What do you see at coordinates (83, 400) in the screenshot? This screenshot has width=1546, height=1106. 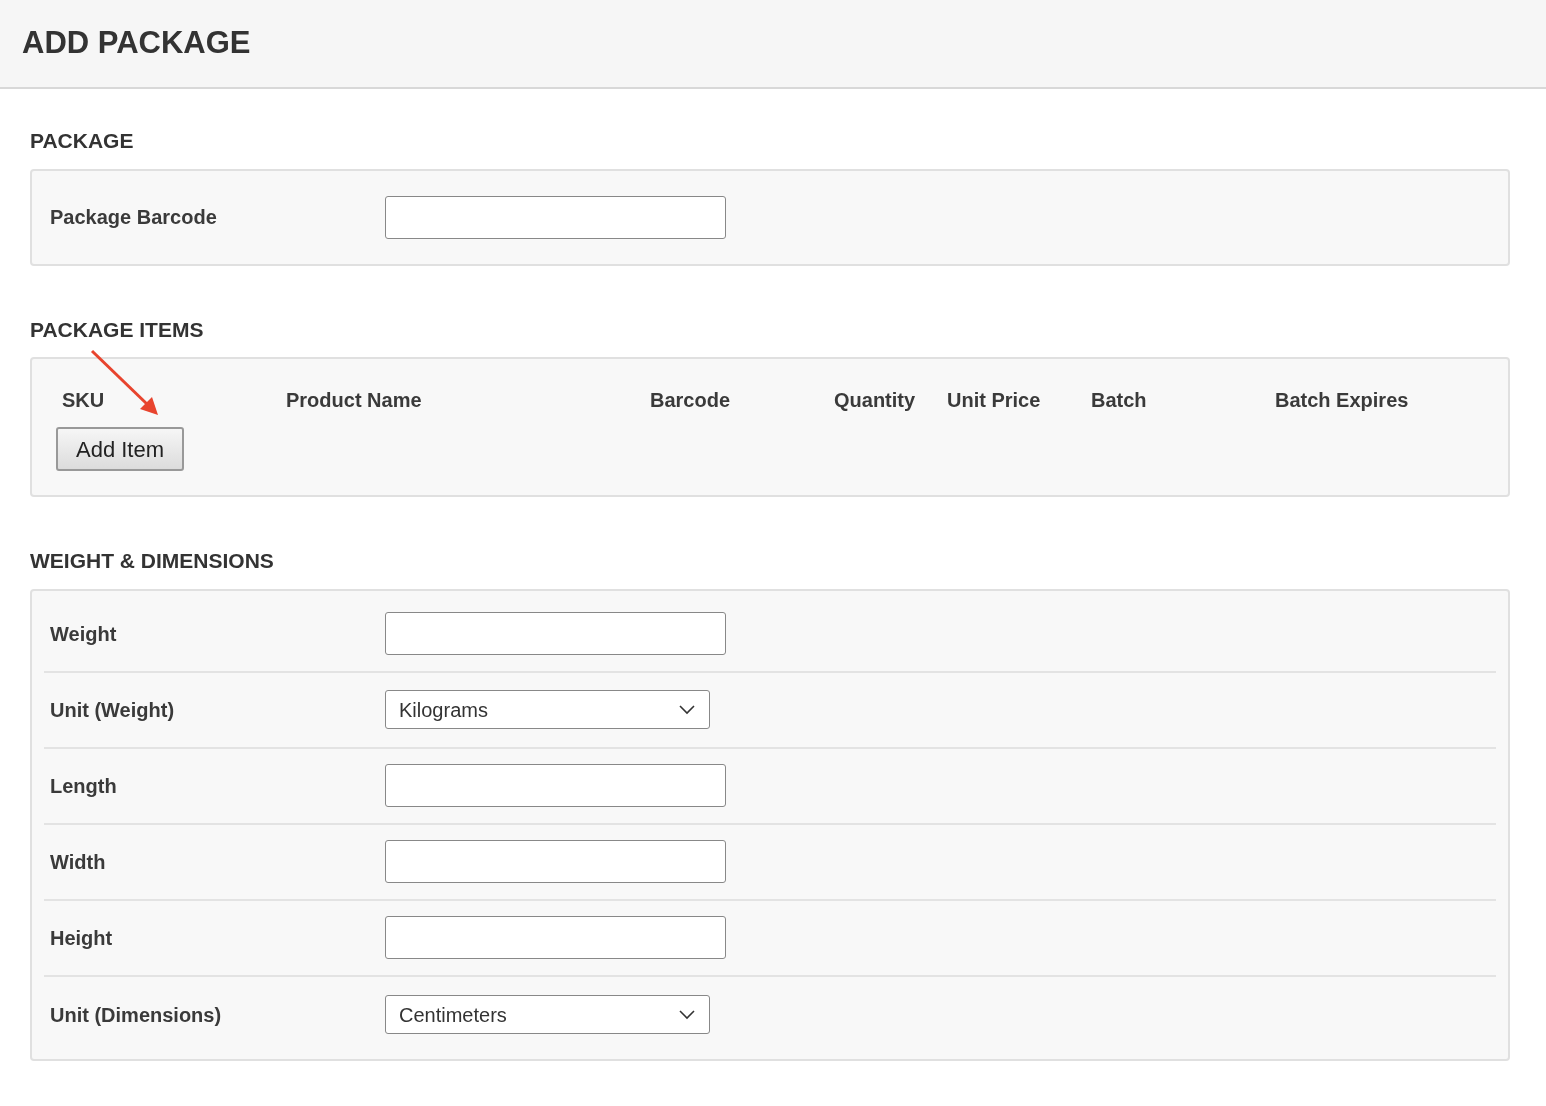 I see `column-header: SKU` at bounding box center [83, 400].